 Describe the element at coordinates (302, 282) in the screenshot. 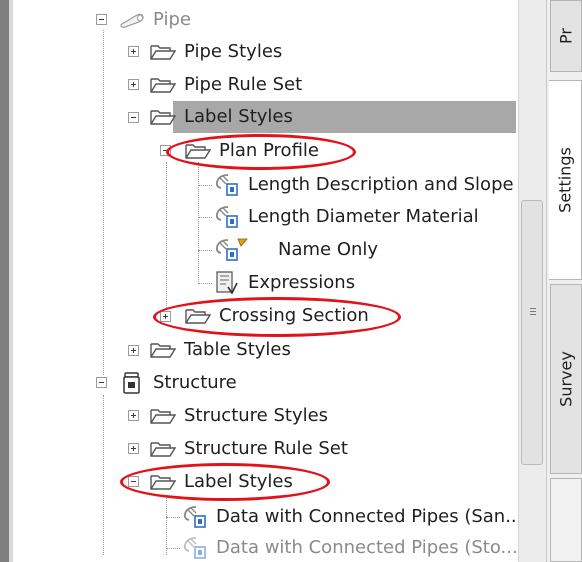

I see `tree-item-label: Expressions` at that location.